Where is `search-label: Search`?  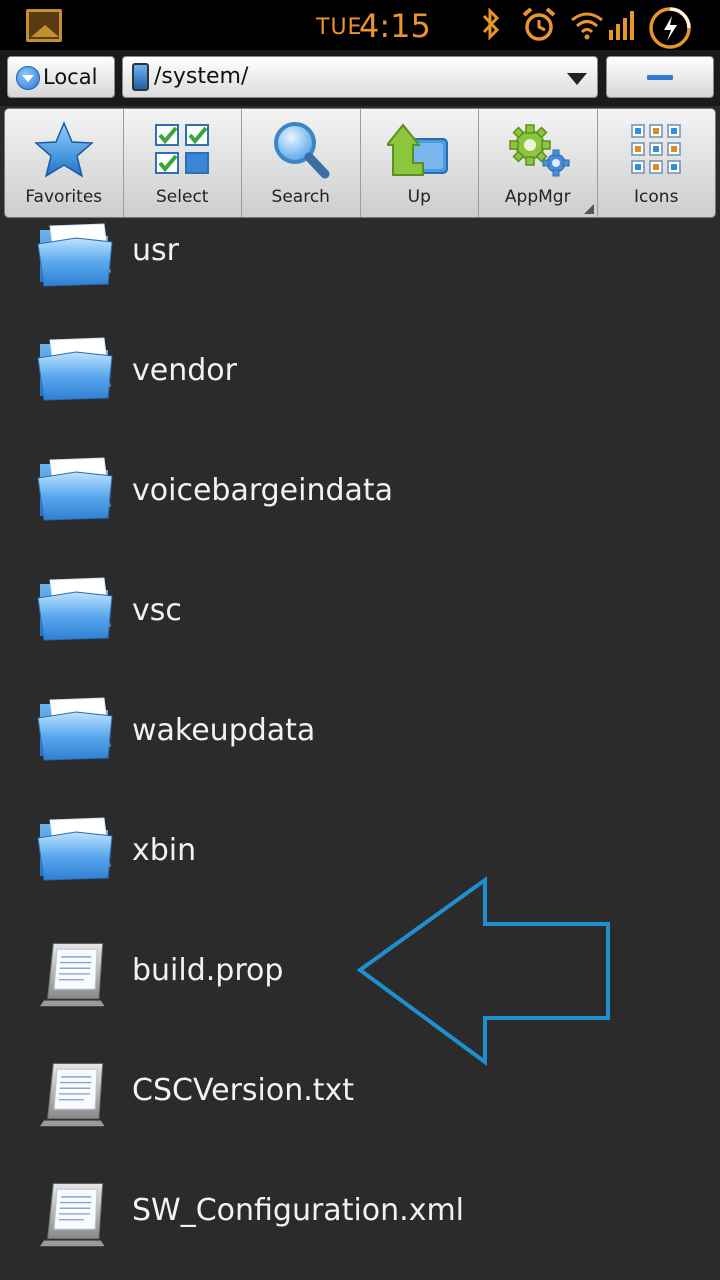
search-label: Search is located at coordinates (300, 197).